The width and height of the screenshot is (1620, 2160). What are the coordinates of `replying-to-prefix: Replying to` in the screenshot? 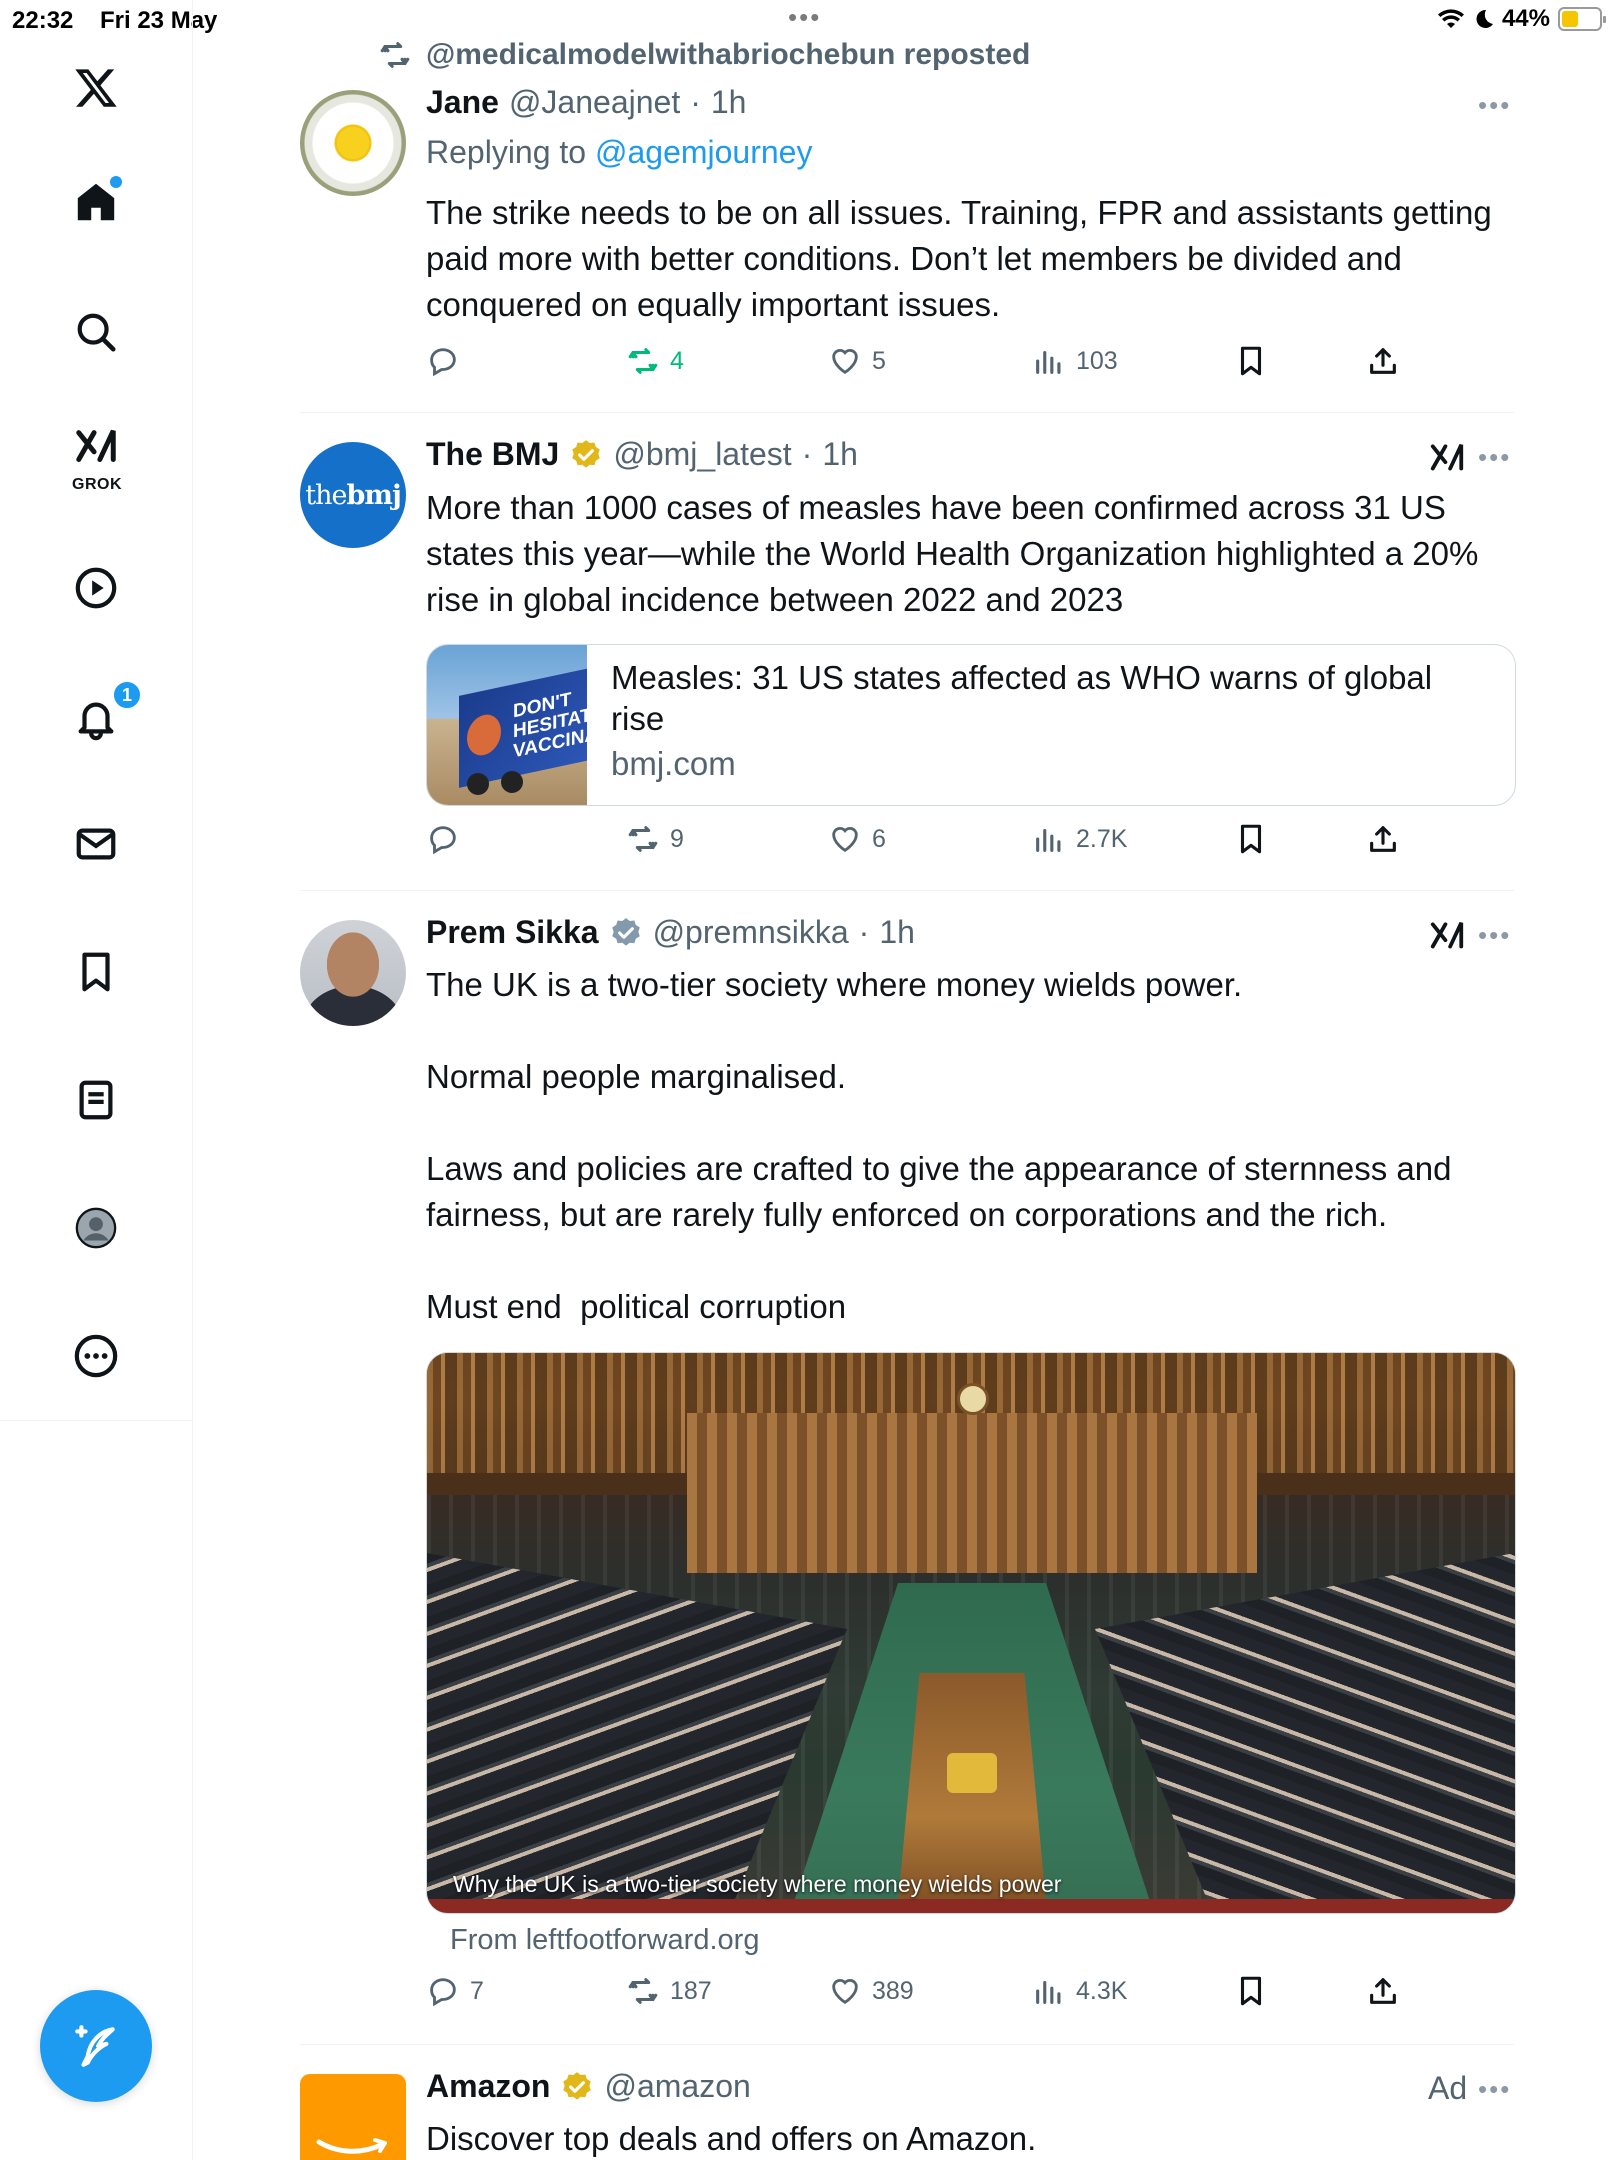 It's located at (510, 152).